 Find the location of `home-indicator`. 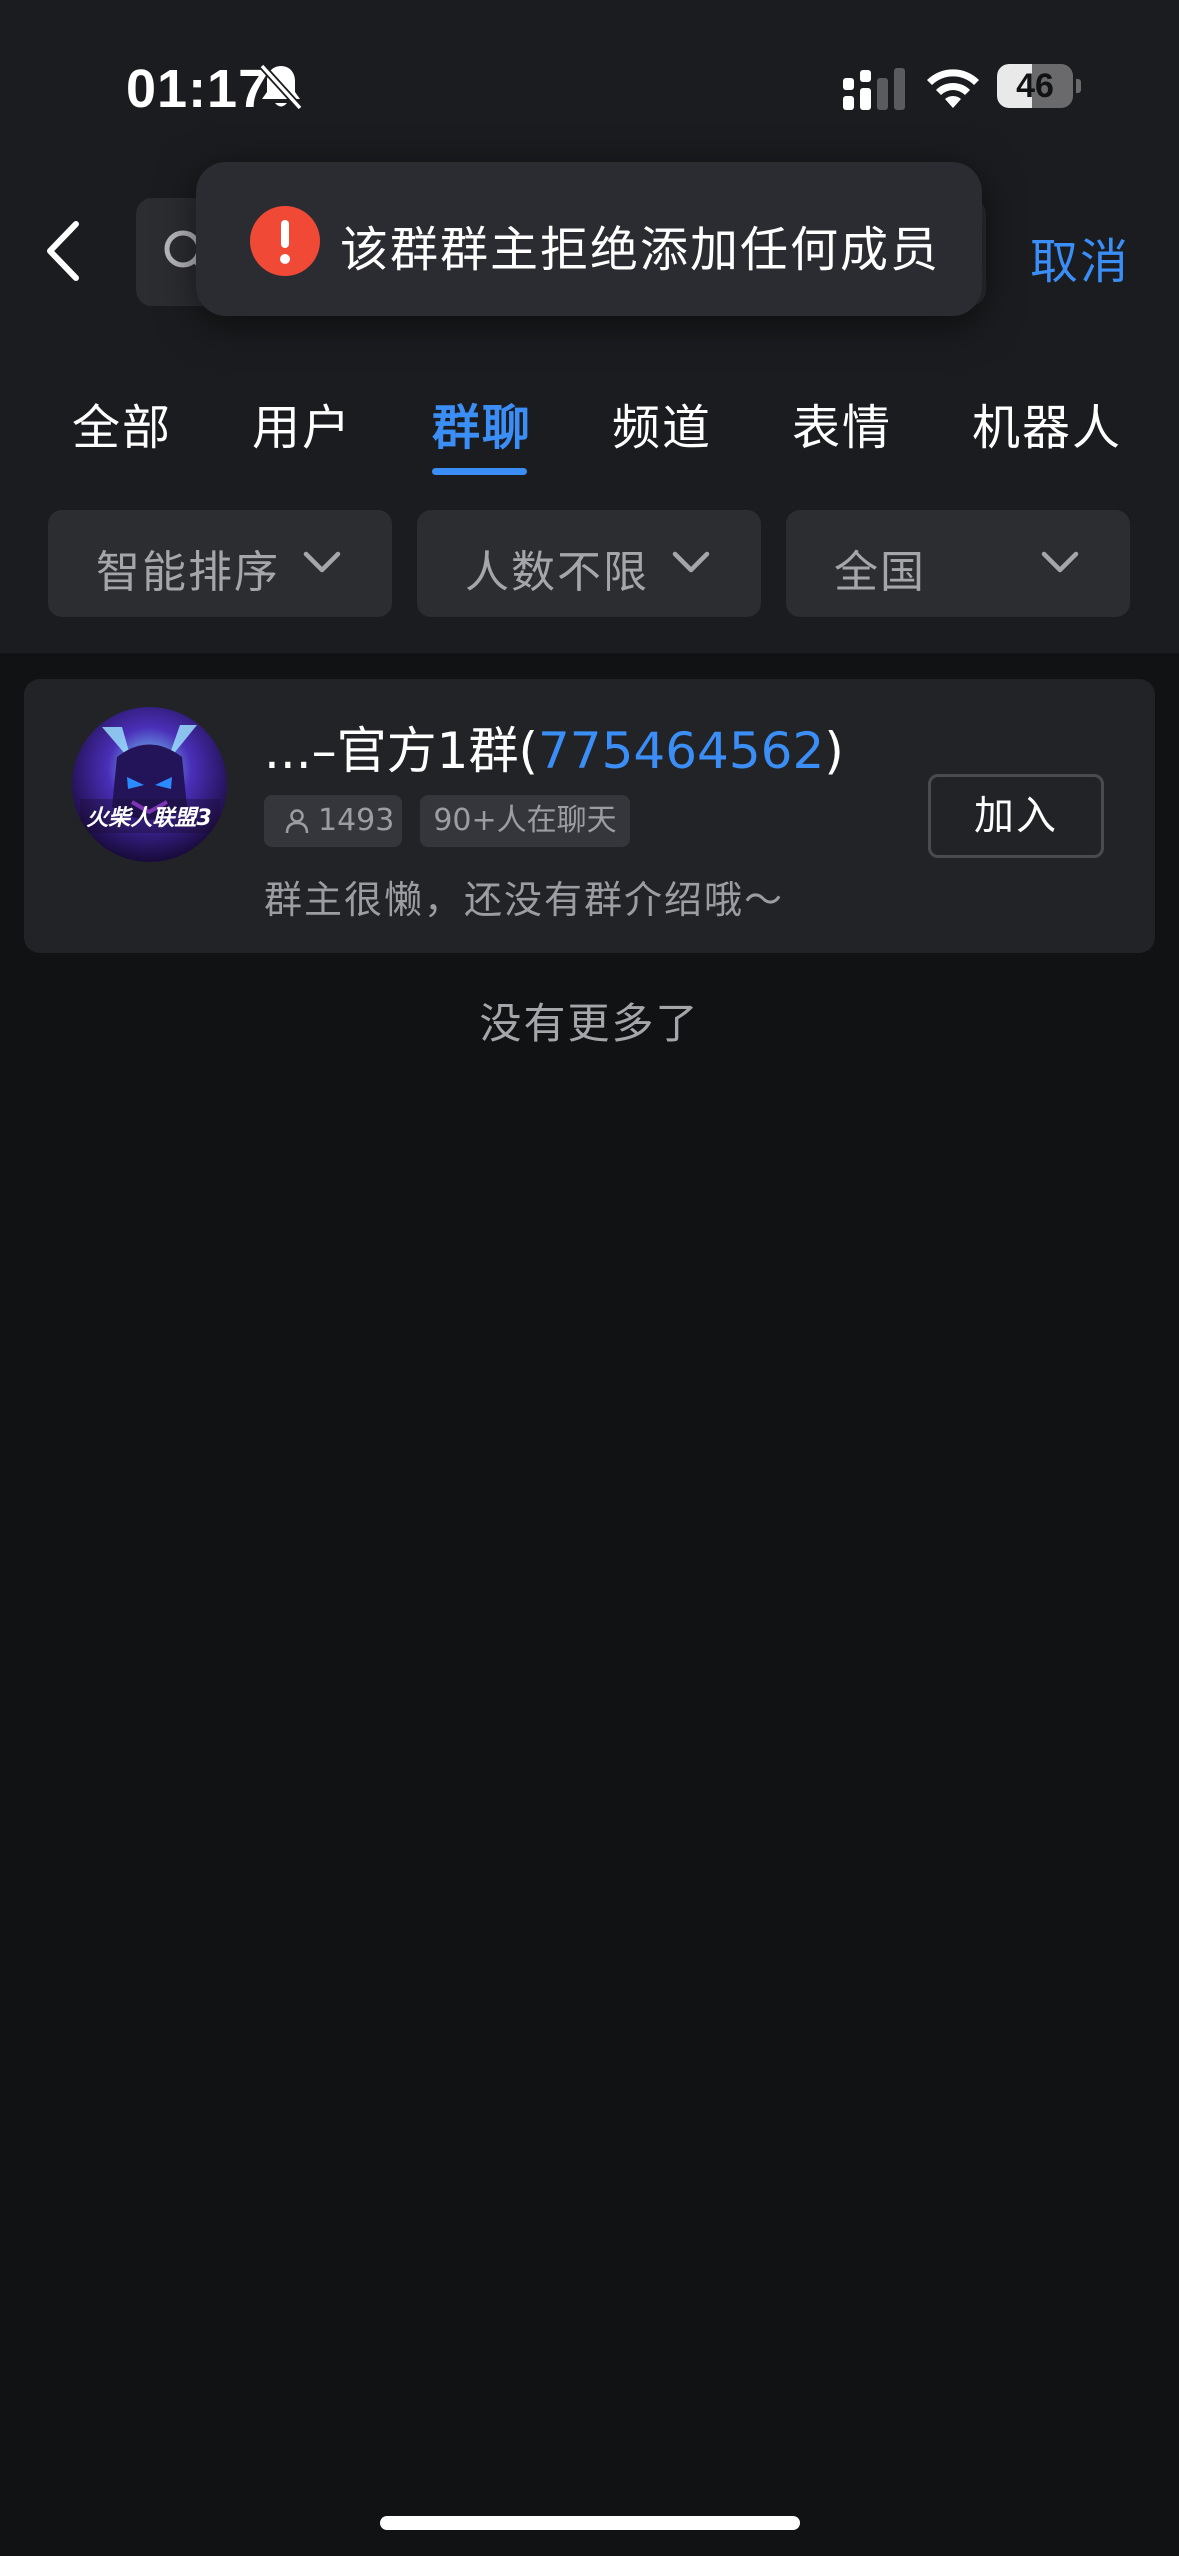

home-indicator is located at coordinates (590, 2523).